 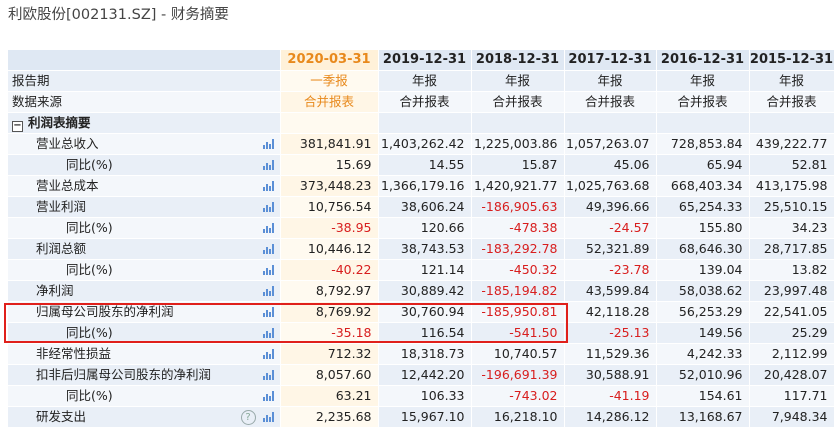 I want to click on cell, so click(x=425, y=123).